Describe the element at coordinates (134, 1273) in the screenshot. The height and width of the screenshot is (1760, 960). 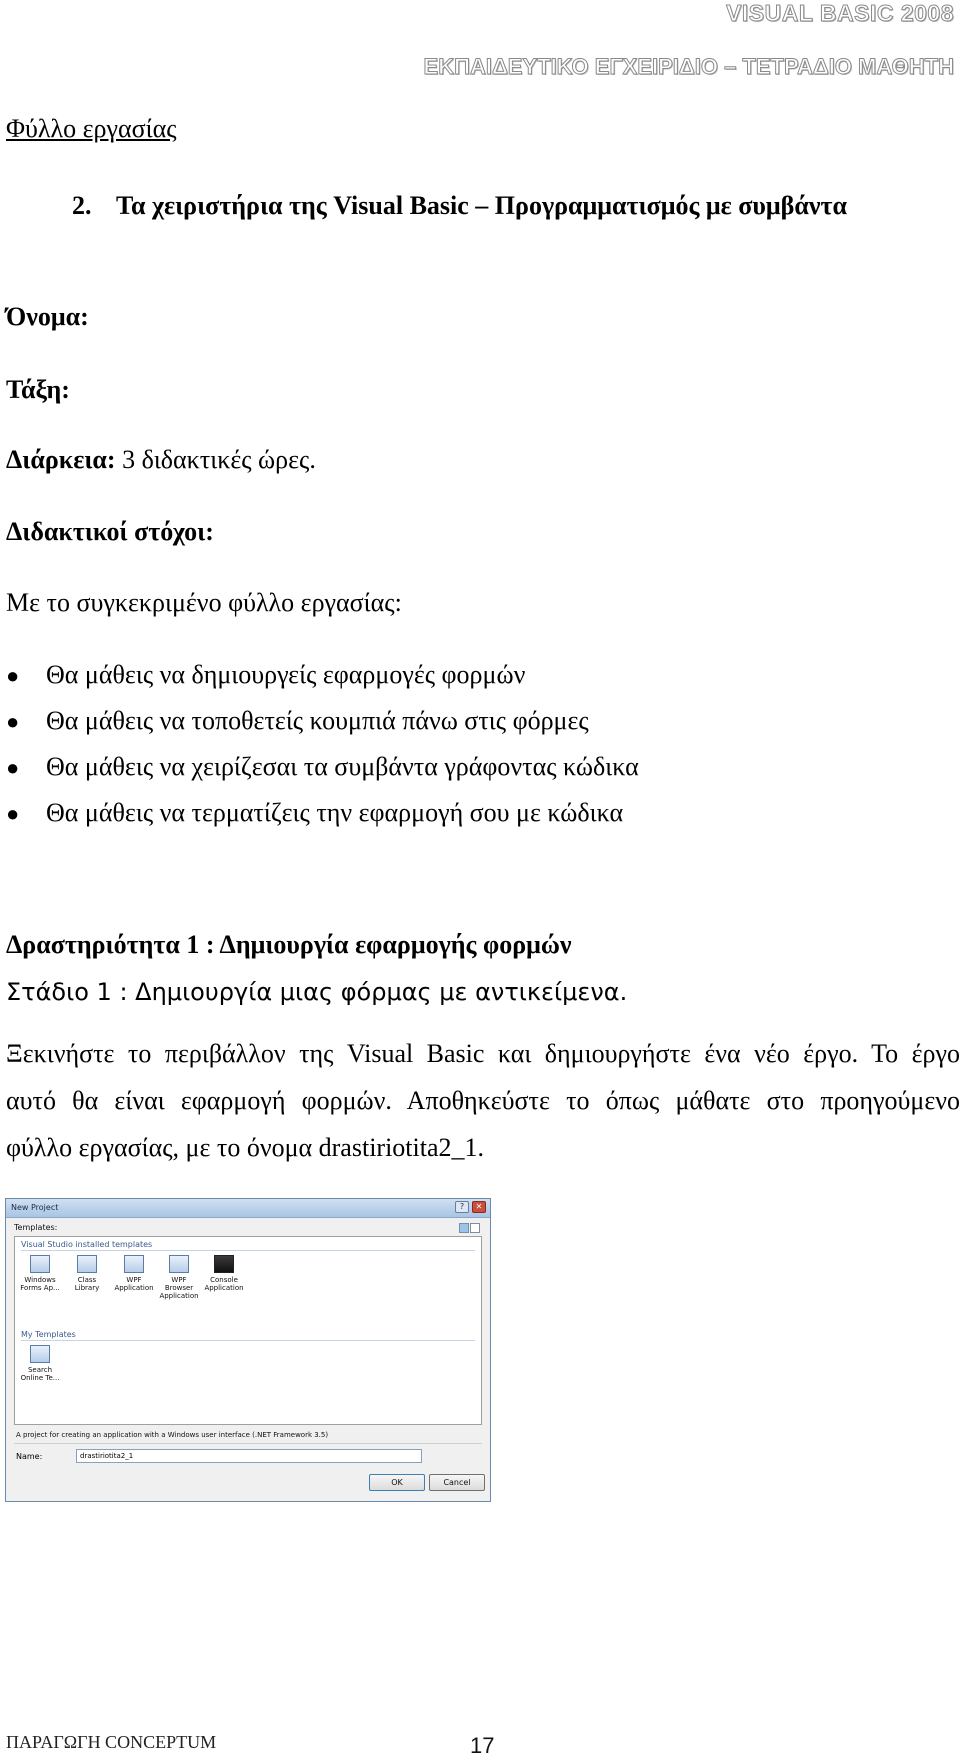
I see `template-wpf-application: WPF Application` at that location.